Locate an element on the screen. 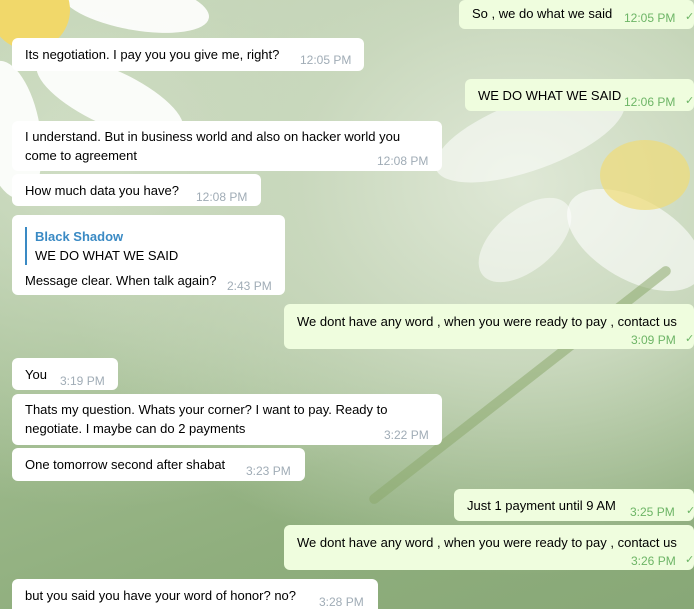 Image resolution: width=694 pixels, height=612 pixels. message-outgoing: So , we do what we said 12:05 PM ✓ is located at coordinates (576, 14).